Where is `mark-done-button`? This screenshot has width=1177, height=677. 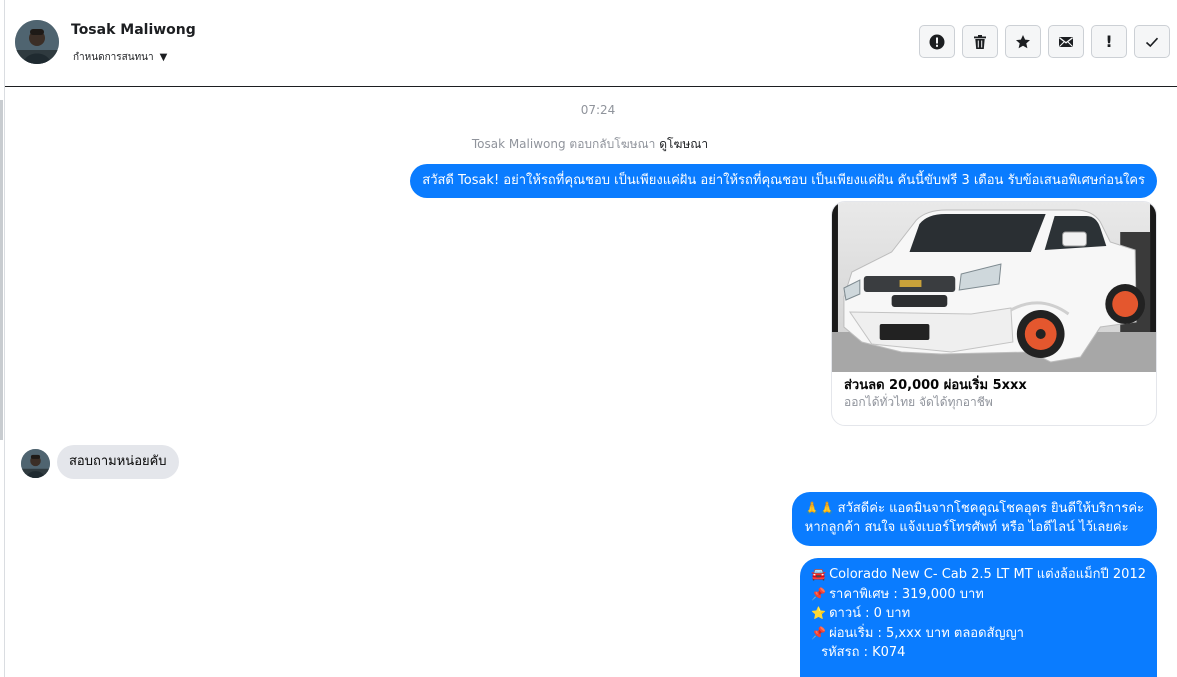 mark-done-button is located at coordinates (1152, 41).